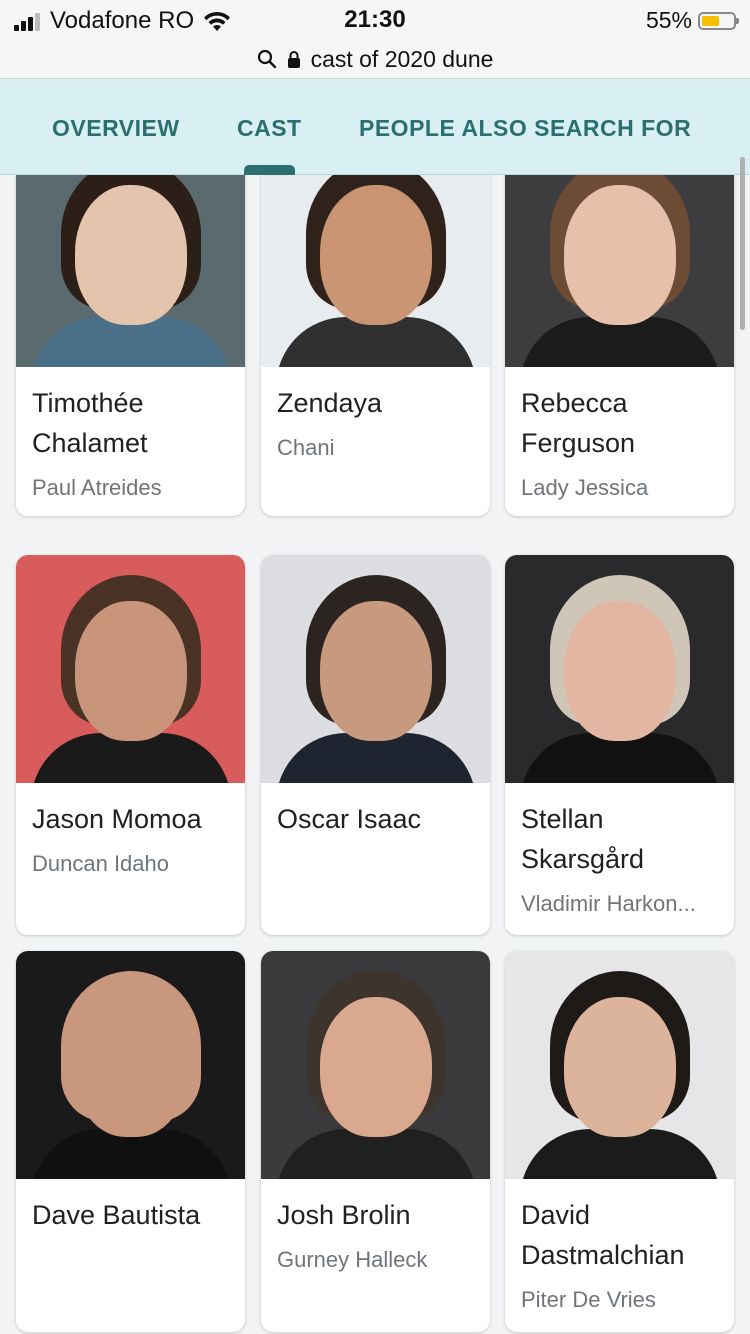  What do you see at coordinates (330, 403) in the screenshot?
I see `actor-name: Zendaya` at bounding box center [330, 403].